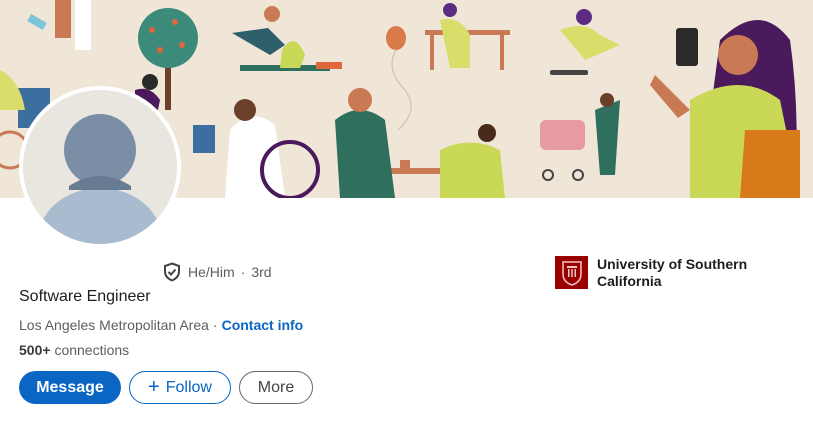 The width and height of the screenshot is (813, 425). What do you see at coordinates (261, 272) in the screenshot?
I see `connection-degree: 3rd` at bounding box center [261, 272].